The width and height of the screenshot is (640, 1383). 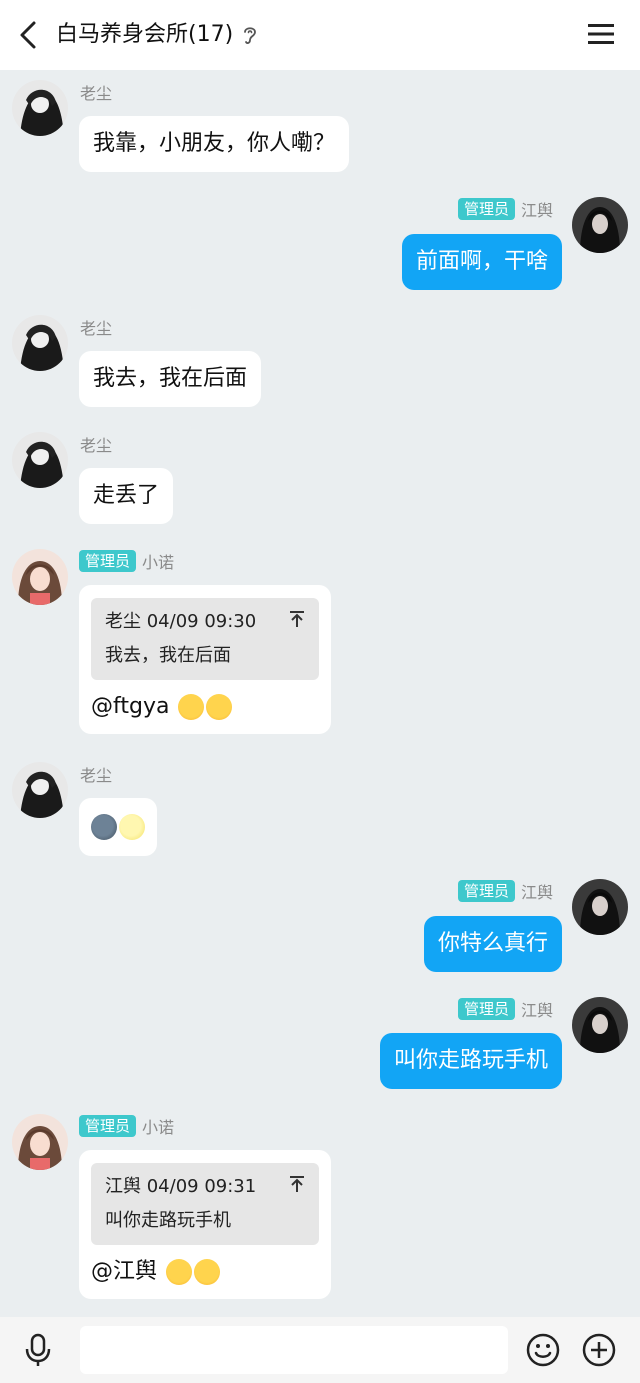 I want to click on message-bubble: 叫你走路玩手机, so click(x=470, y=1061).